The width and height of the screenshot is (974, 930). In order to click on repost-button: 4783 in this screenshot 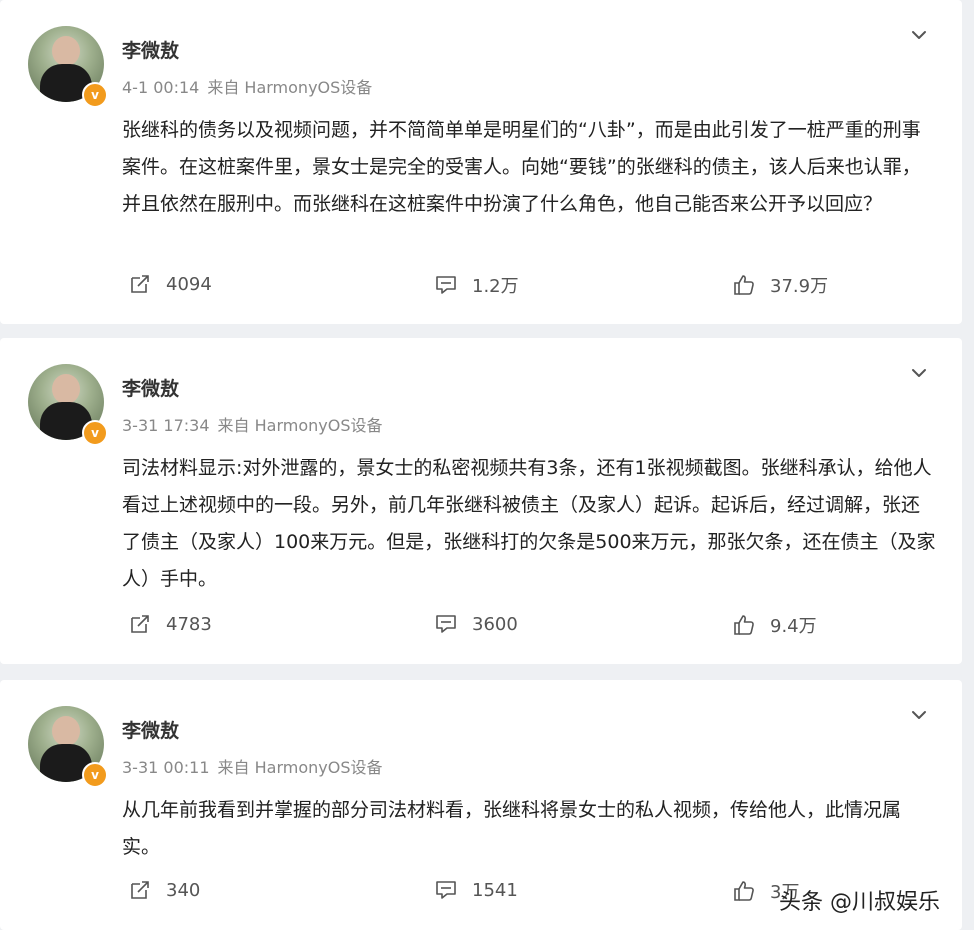, I will do `click(170, 624)`.